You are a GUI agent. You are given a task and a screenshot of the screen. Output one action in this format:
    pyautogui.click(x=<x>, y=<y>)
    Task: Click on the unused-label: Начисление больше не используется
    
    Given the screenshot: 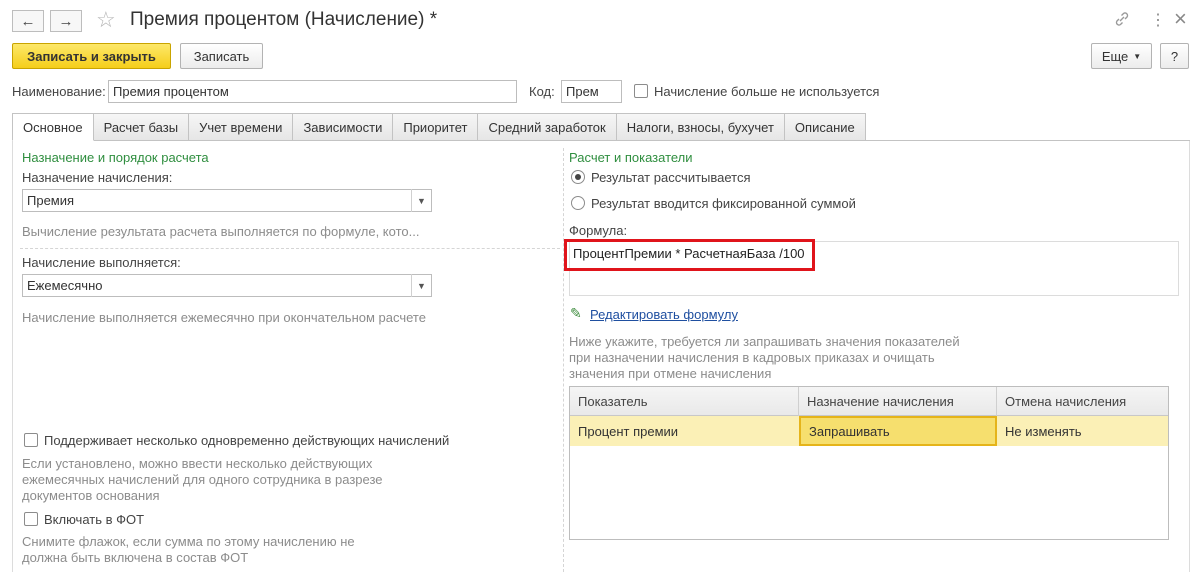 What is the action you would take?
    pyautogui.click(x=767, y=91)
    